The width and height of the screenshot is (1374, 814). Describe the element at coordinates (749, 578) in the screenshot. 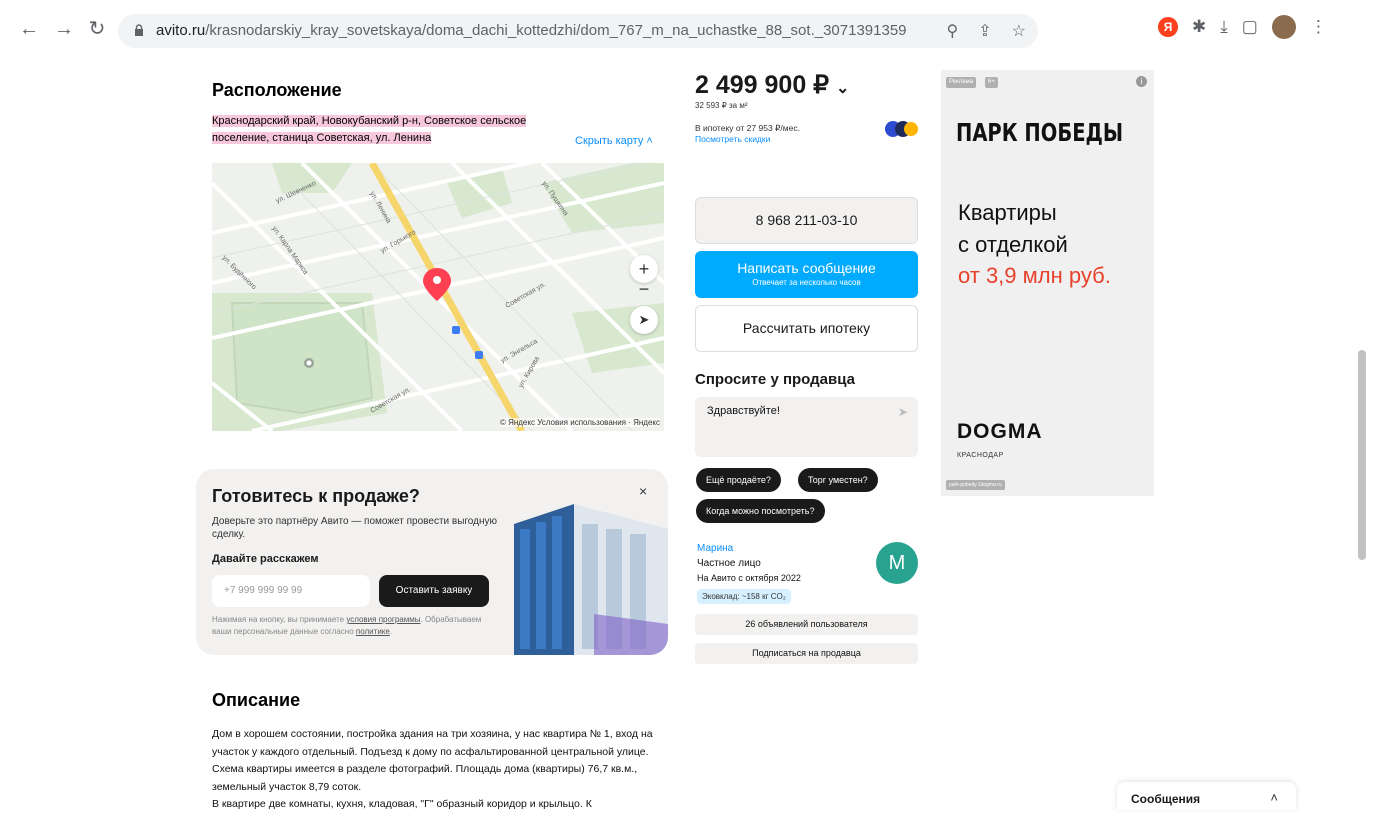

I see `seller-since: На Авито с октября 2022` at that location.